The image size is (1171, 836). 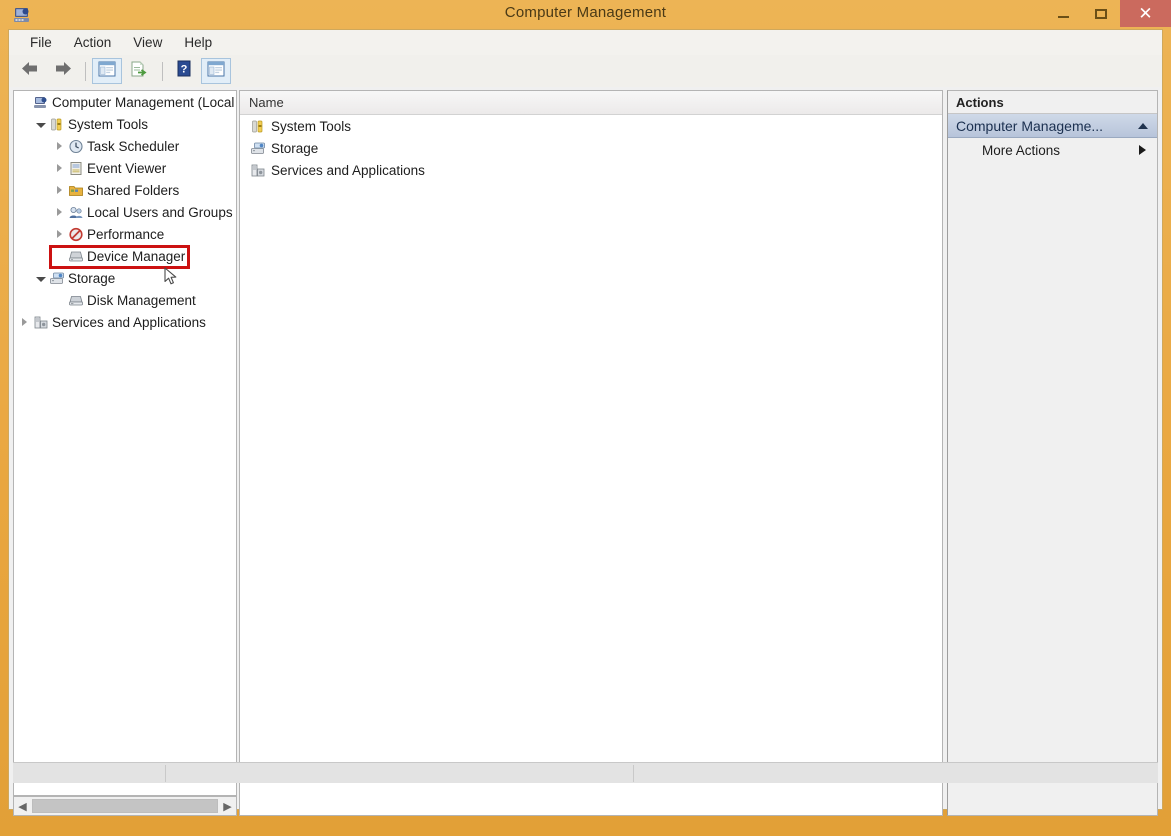 I want to click on minimize-button, so click(x=1063, y=13).